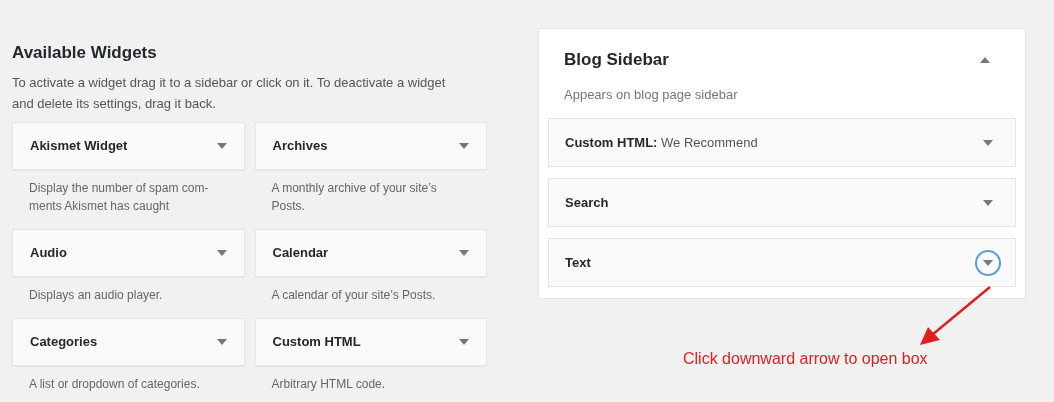 Image resolution: width=1054 pixels, height=402 pixels. I want to click on widget-item: Archives, so click(370, 145).